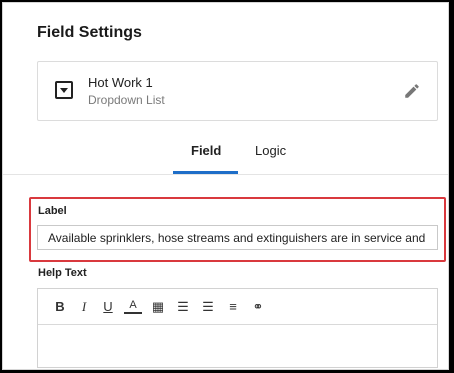 This screenshot has height=373, width=454. I want to click on text-color-icon: A, so click(133, 306).